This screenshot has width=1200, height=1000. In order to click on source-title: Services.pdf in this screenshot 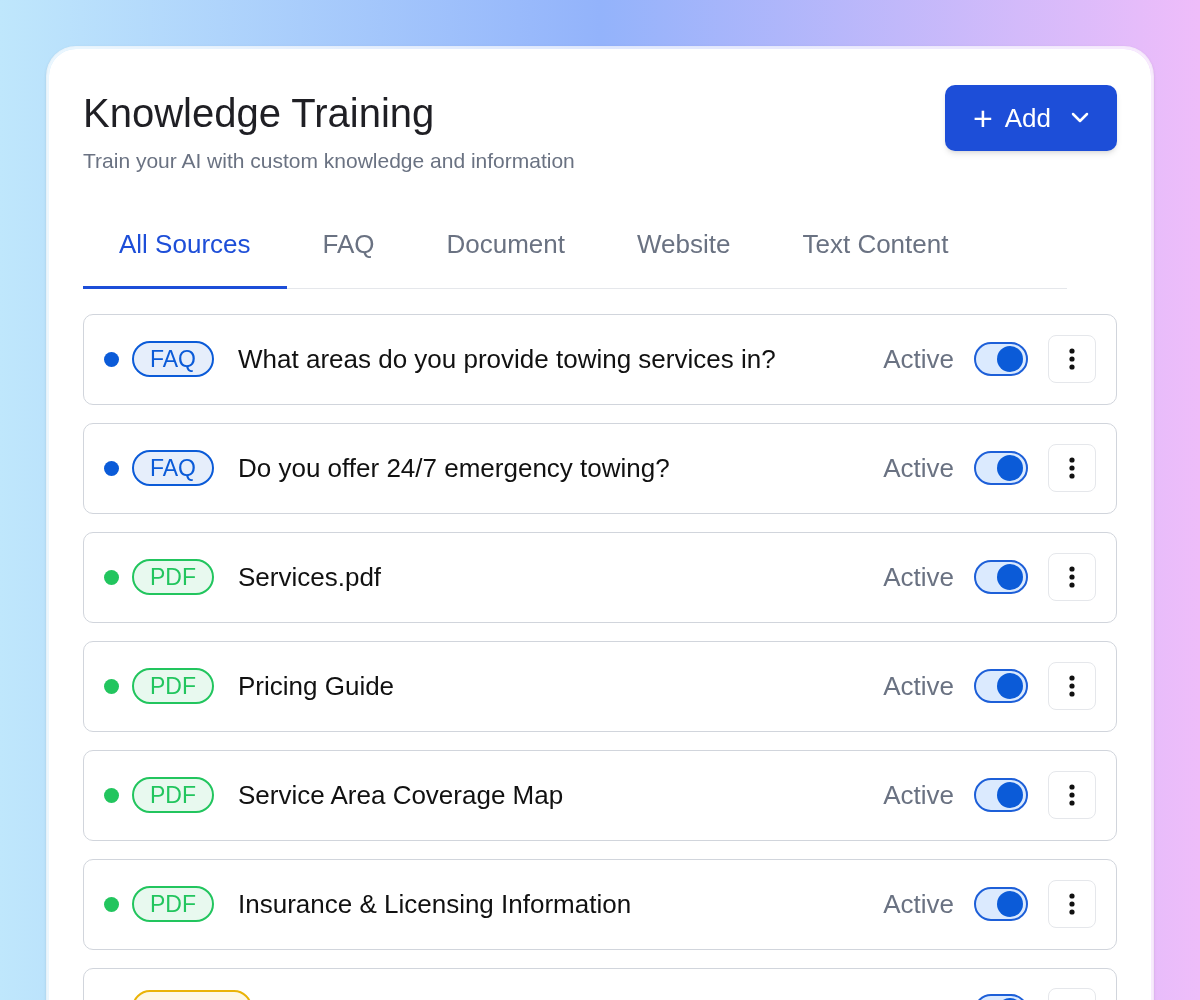, I will do `click(310, 577)`.